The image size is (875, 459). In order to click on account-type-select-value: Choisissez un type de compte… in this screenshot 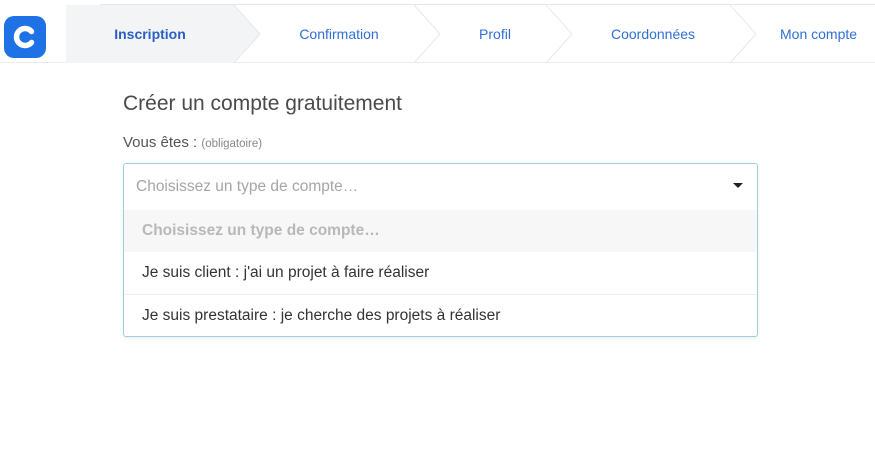, I will do `click(440, 187)`.